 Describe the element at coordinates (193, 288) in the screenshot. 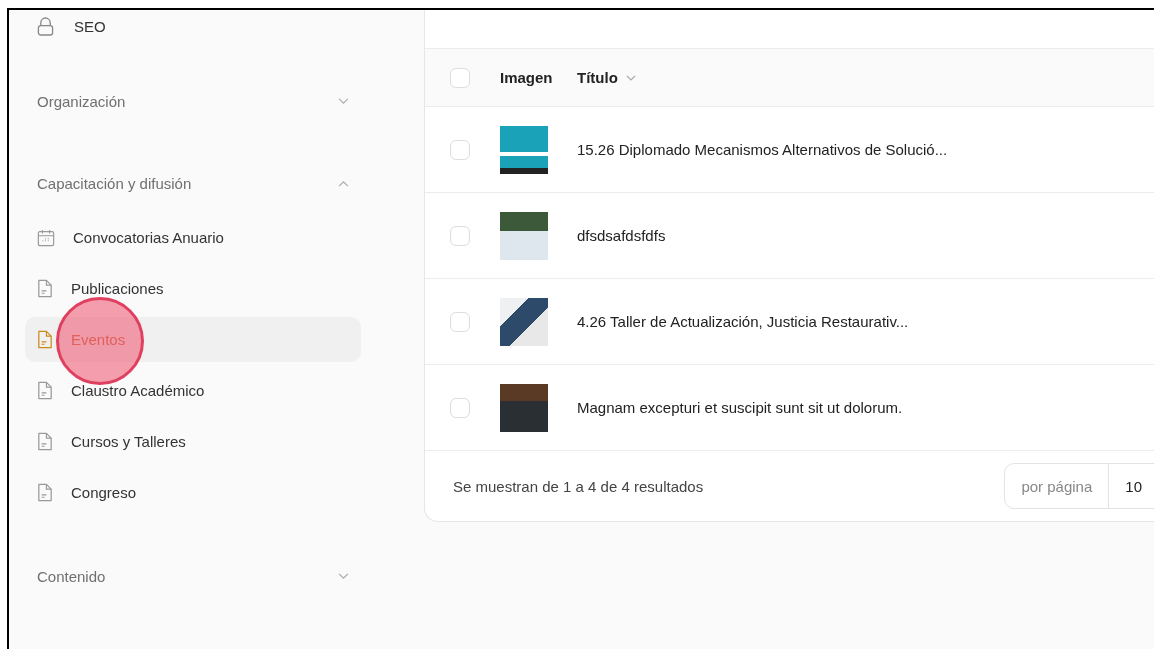

I see `nav-item: Publicaciones` at that location.